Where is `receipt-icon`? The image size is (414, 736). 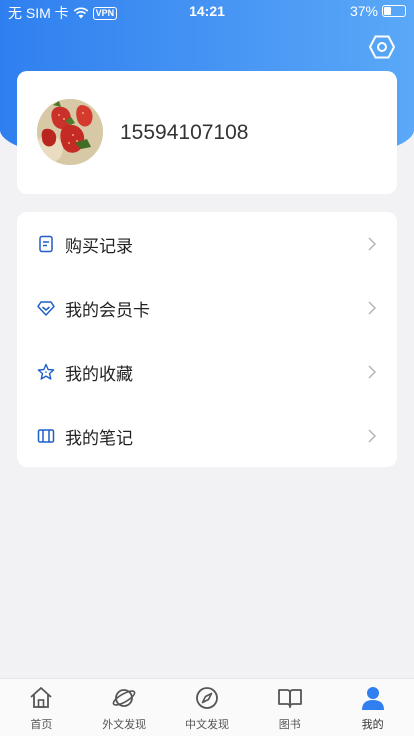
receipt-icon is located at coordinates (46, 244).